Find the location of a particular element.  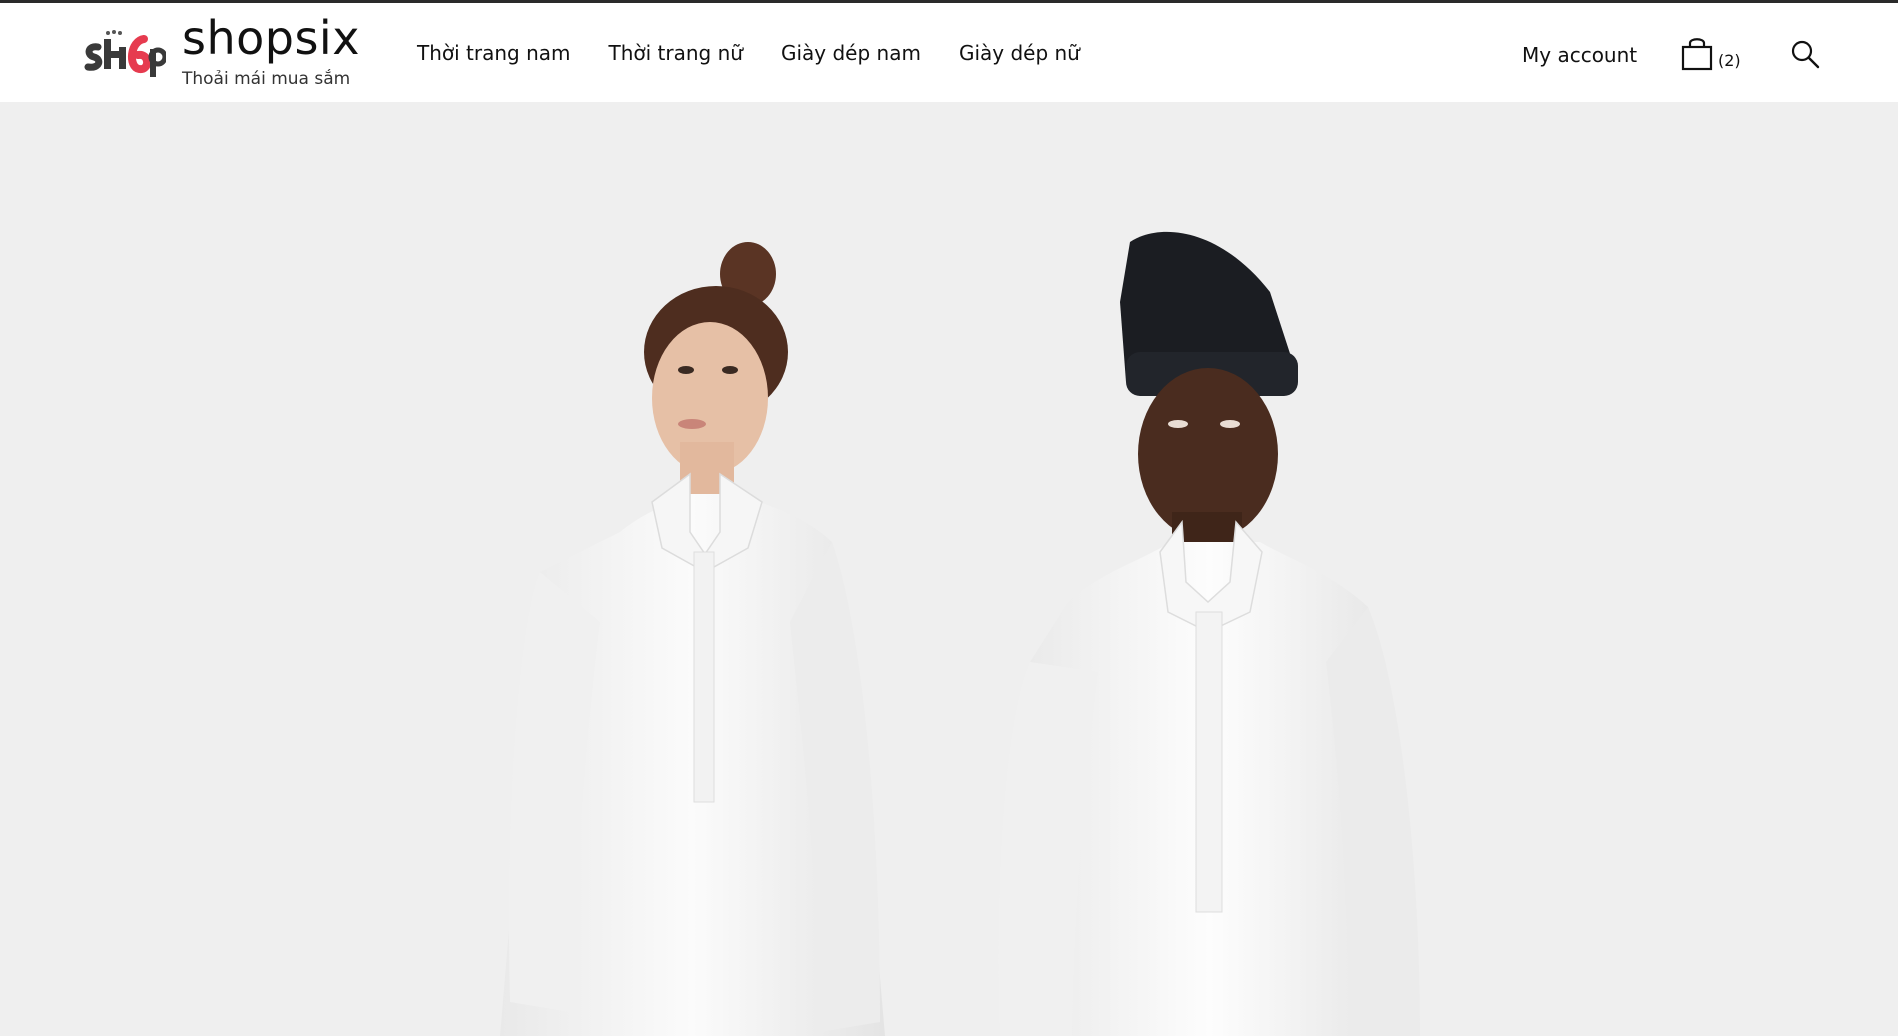

nav-item-giay-dep-nam: Giày dép nam is located at coordinates (851, 56).